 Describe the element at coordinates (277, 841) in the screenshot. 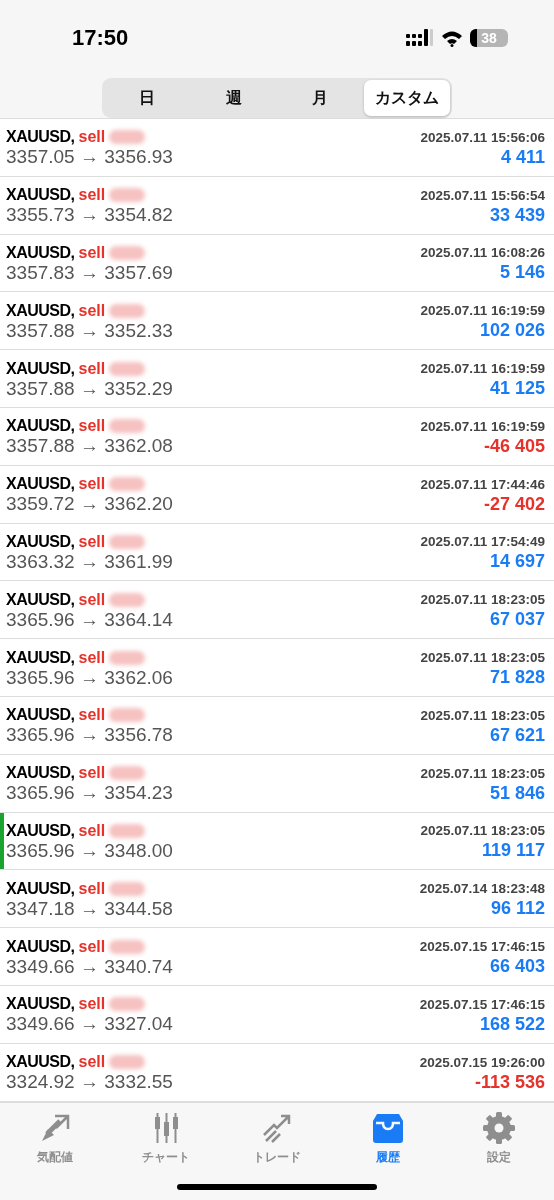

I see `trade-row: XAUUSD, sell 2025.07.11 18:23:05 3365.96 → 3348.00 119 117` at that location.